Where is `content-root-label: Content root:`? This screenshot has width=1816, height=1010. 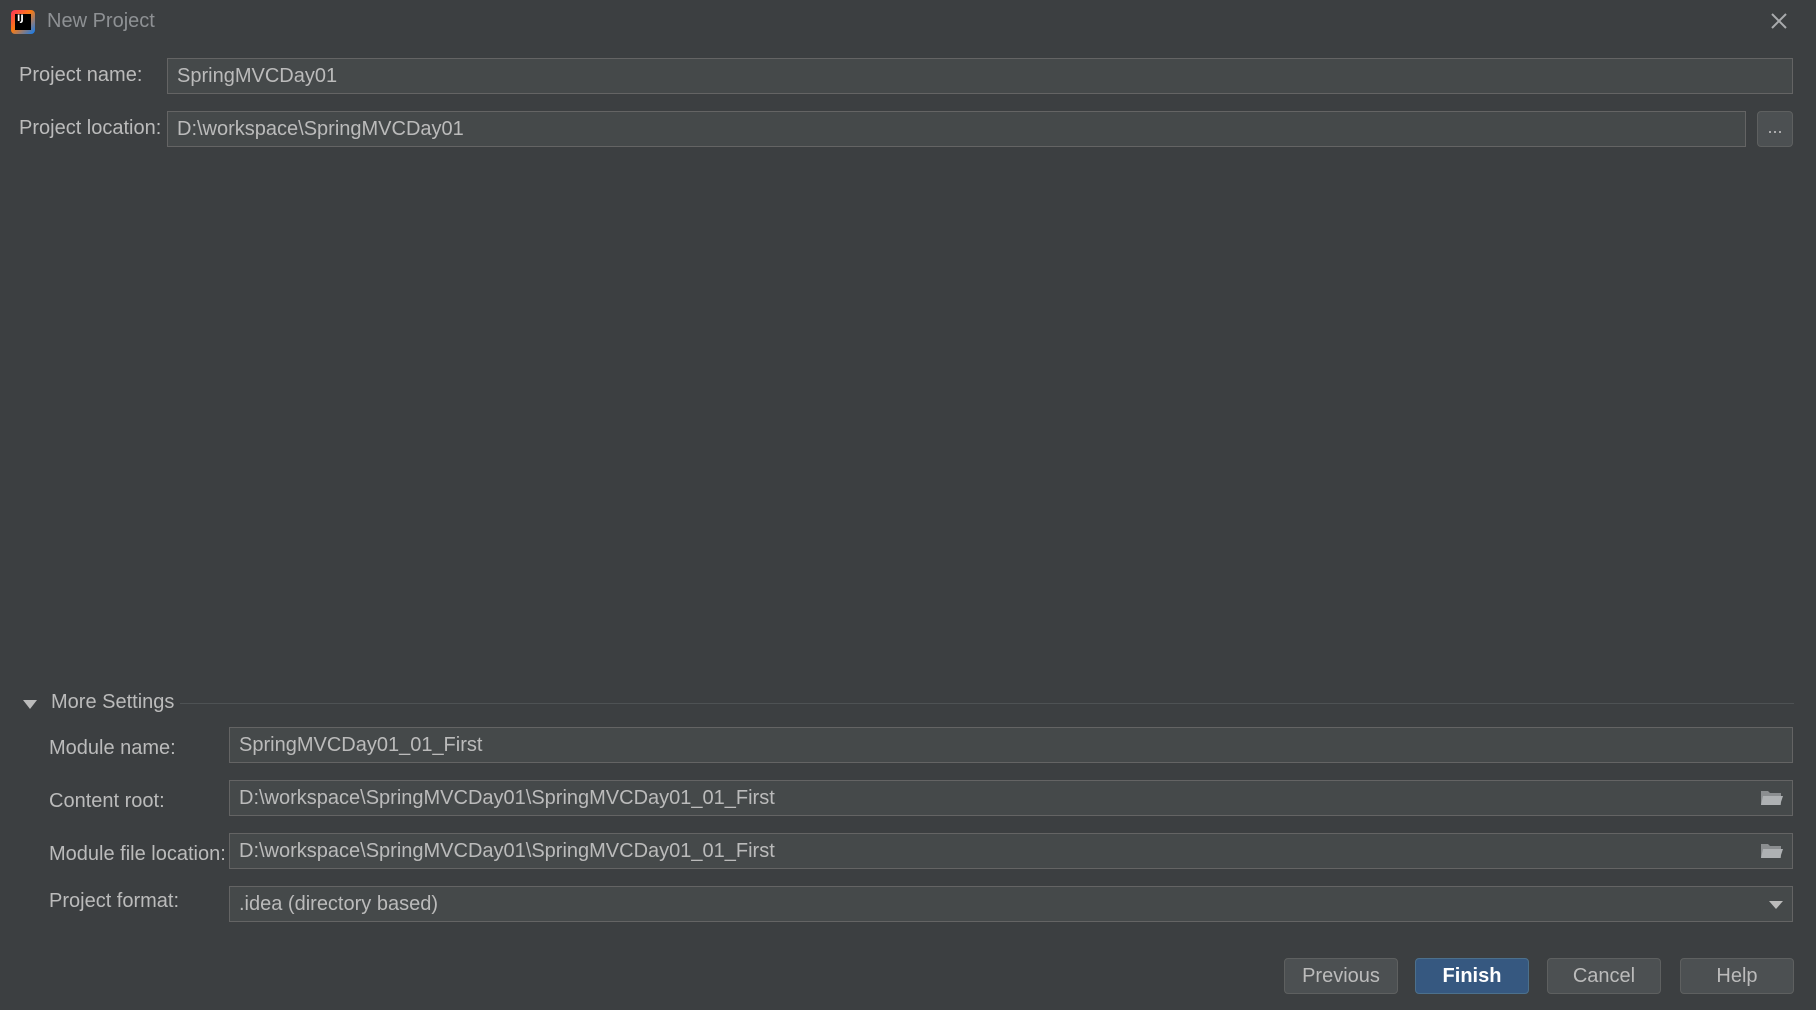 content-root-label: Content root: is located at coordinates (107, 801).